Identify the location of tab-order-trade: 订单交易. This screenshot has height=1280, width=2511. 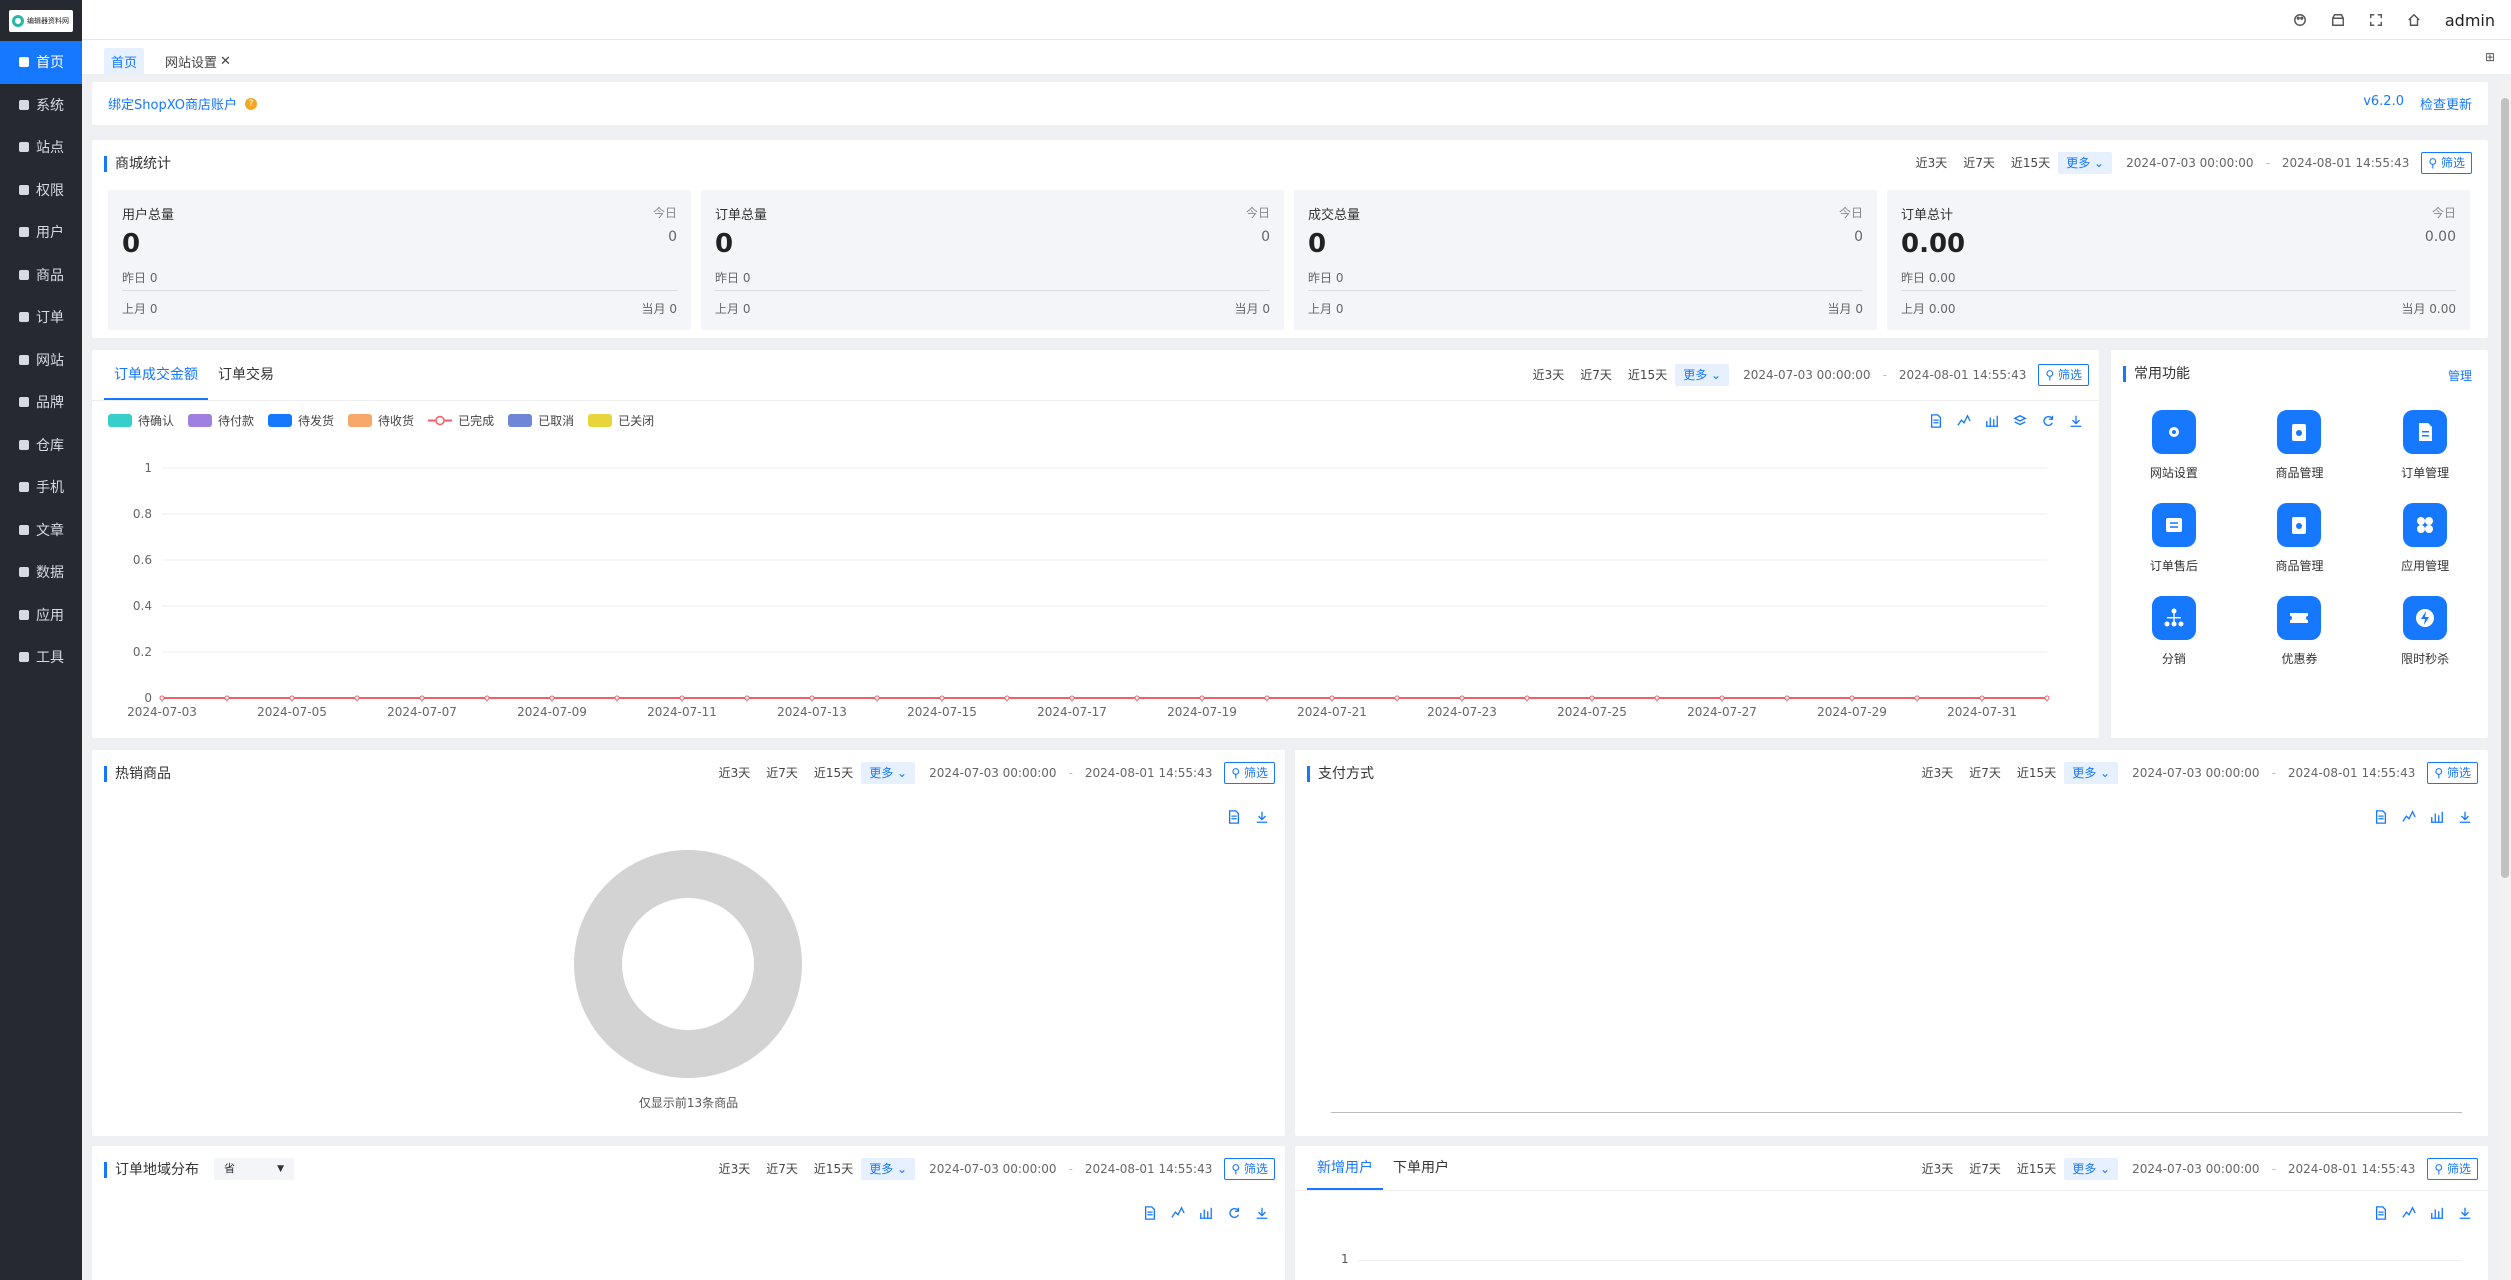
(246, 375).